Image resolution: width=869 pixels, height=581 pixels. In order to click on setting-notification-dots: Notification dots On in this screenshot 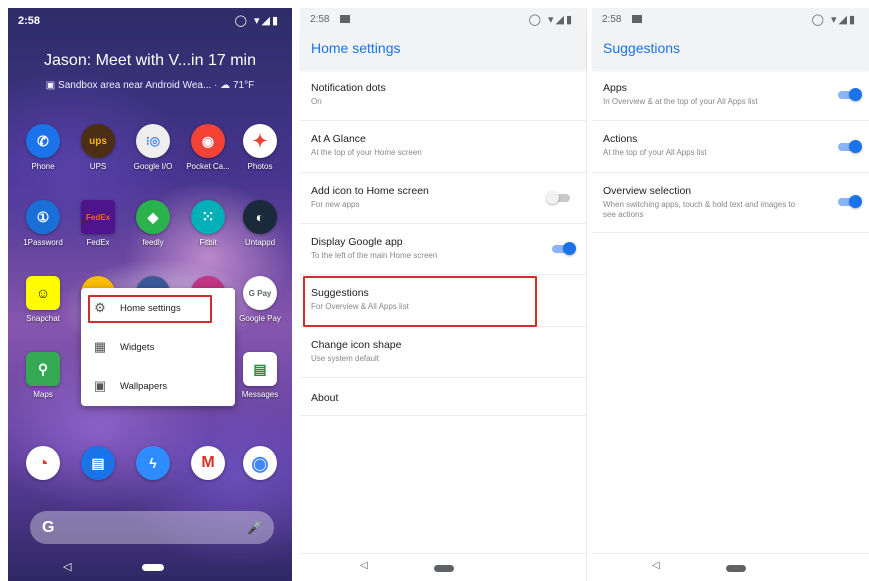, I will do `click(443, 95)`.